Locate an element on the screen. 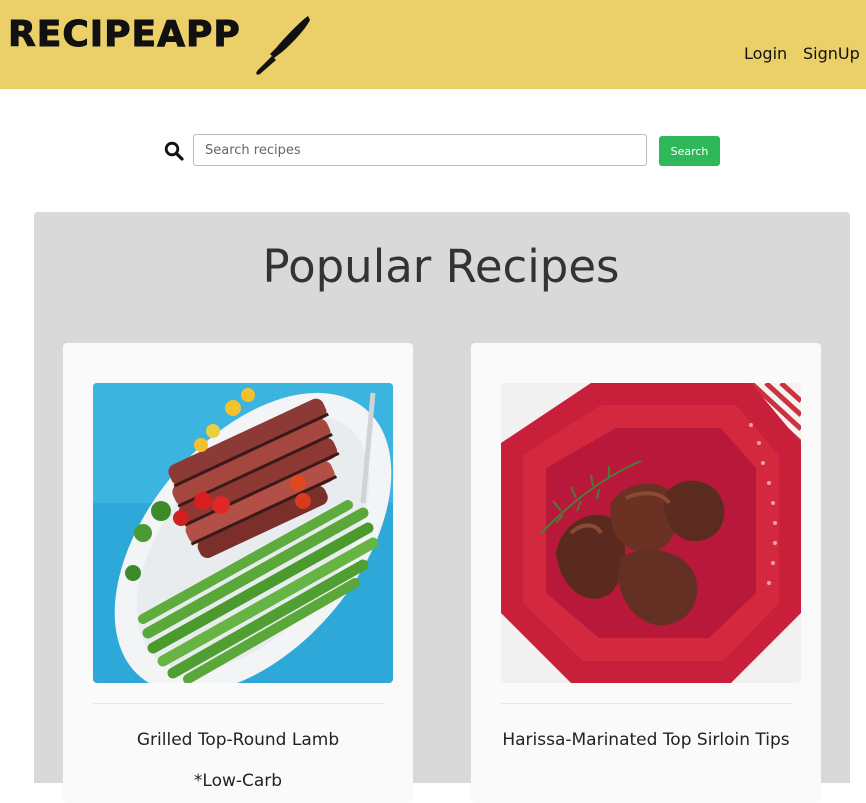 Image resolution: width=866 pixels, height=803 pixels. recipe-title: Harissa-Marinated Top Sirloin Tips is located at coordinates (646, 740).